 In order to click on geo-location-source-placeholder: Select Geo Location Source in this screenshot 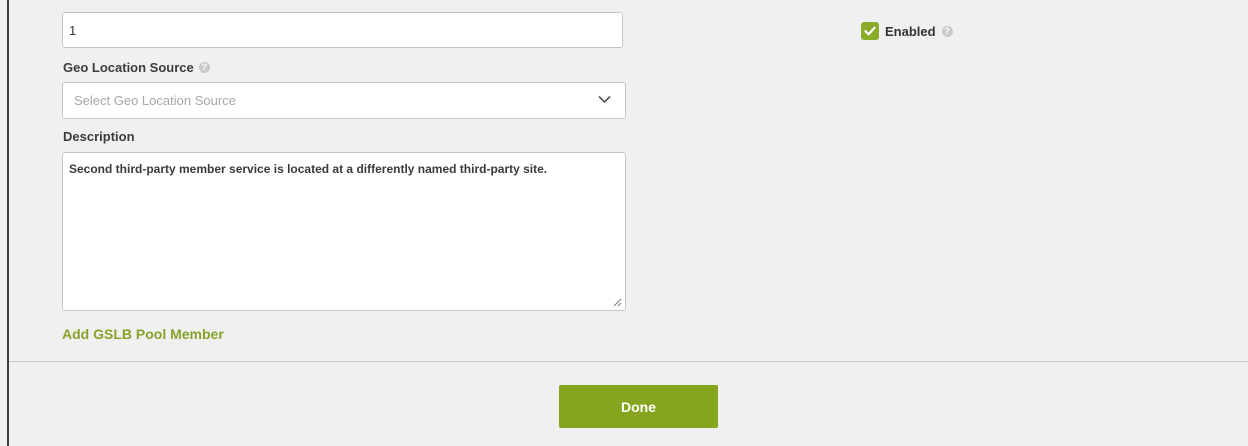, I will do `click(155, 100)`.